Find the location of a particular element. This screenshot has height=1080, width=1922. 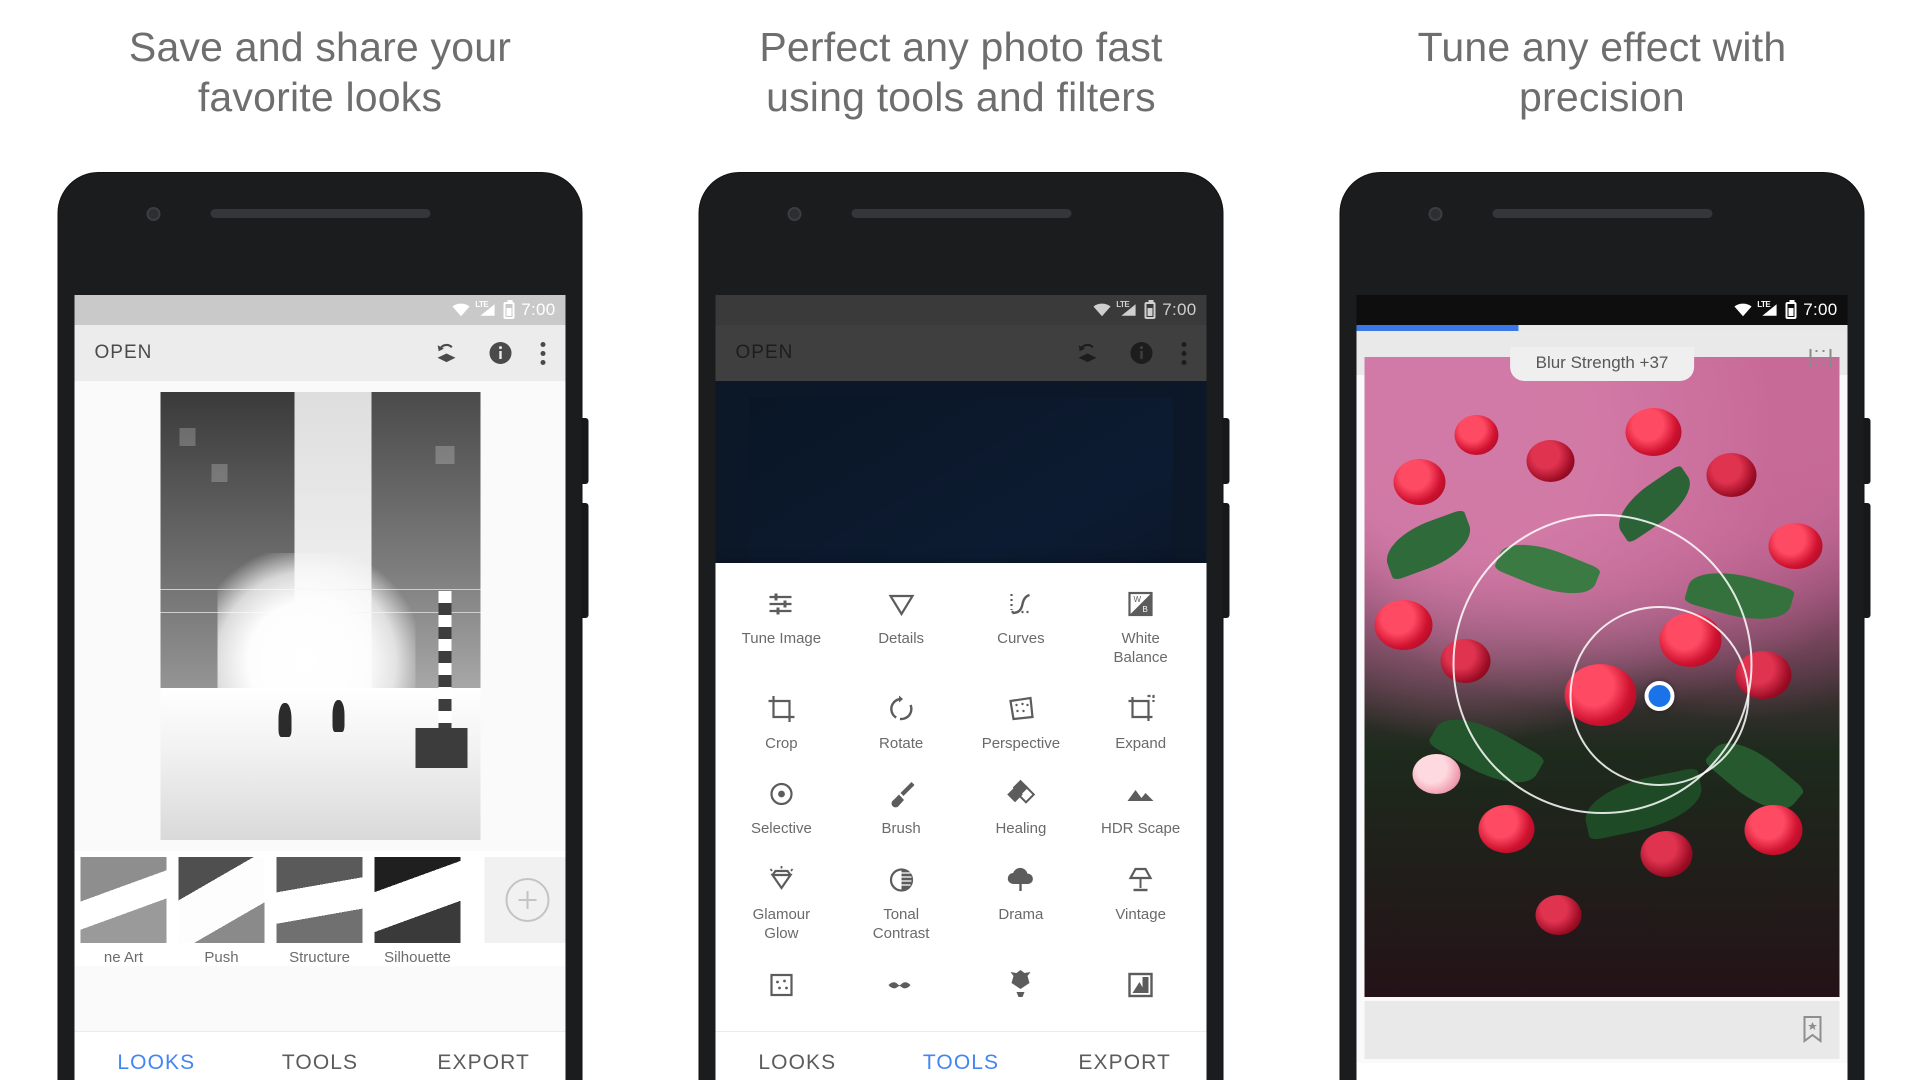

tool-label: Tonal Contrast is located at coordinates (901, 924).